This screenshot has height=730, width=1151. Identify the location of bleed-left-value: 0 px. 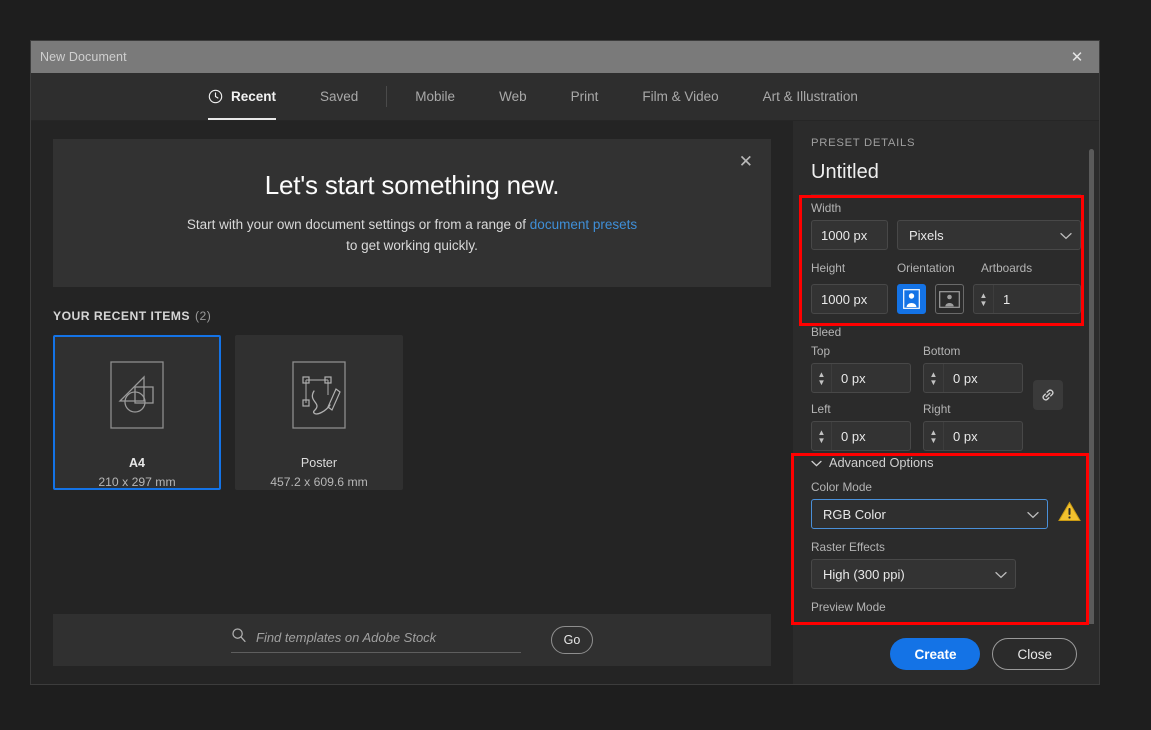
(871, 436).